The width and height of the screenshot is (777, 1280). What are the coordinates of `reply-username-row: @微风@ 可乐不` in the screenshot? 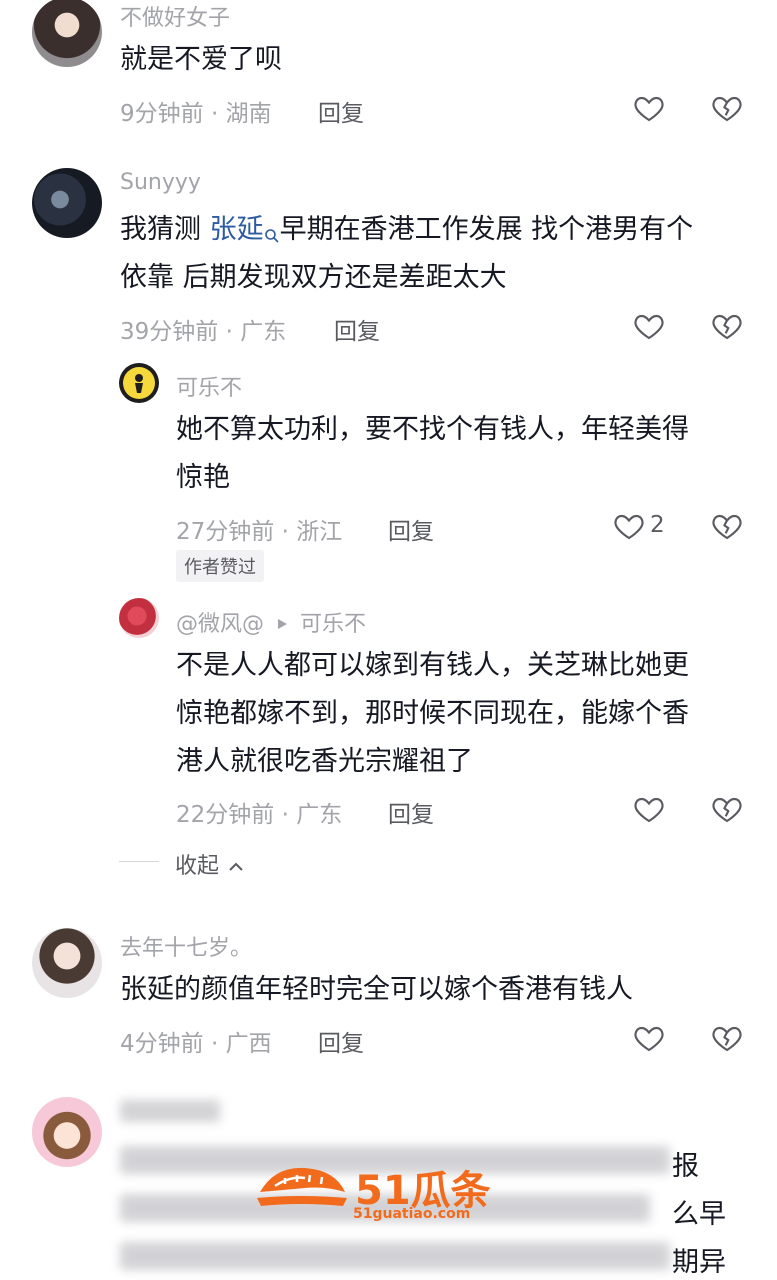 It's located at (271, 622).